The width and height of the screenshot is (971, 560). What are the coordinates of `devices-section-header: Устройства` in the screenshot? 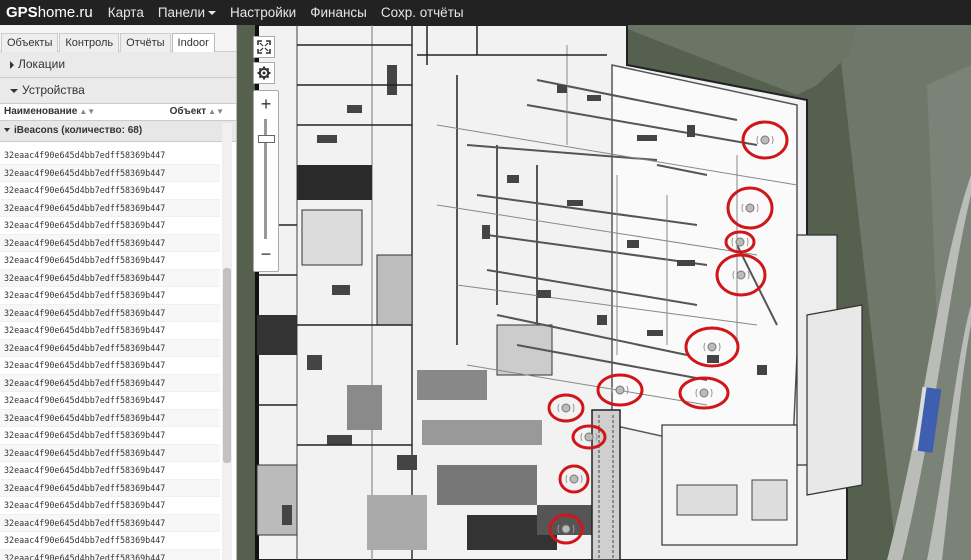 It's located at (118, 91).